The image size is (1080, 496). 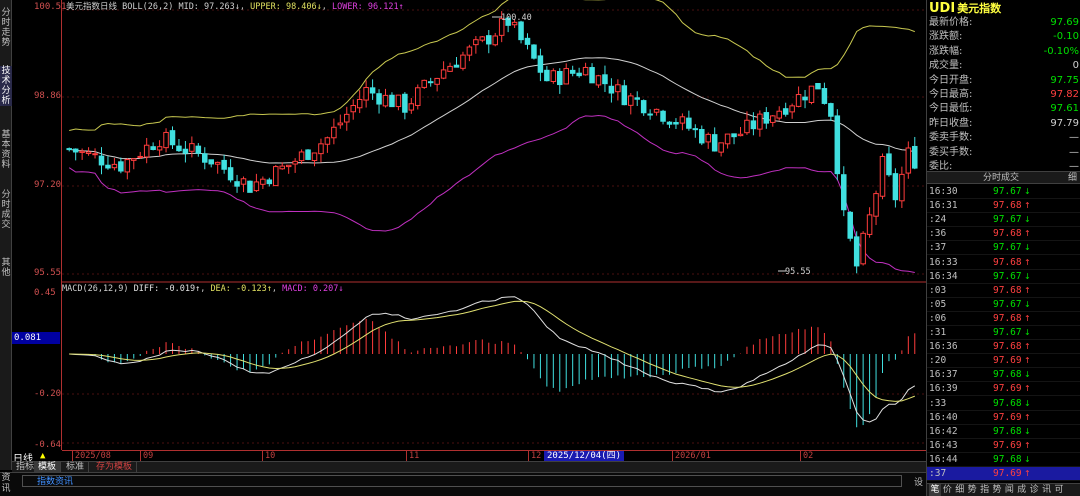 What do you see at coordinates (1003, 361) in the screenshot?
I see `trade-row: :20 97.69 ↑` at bounding box center [1003, 361].